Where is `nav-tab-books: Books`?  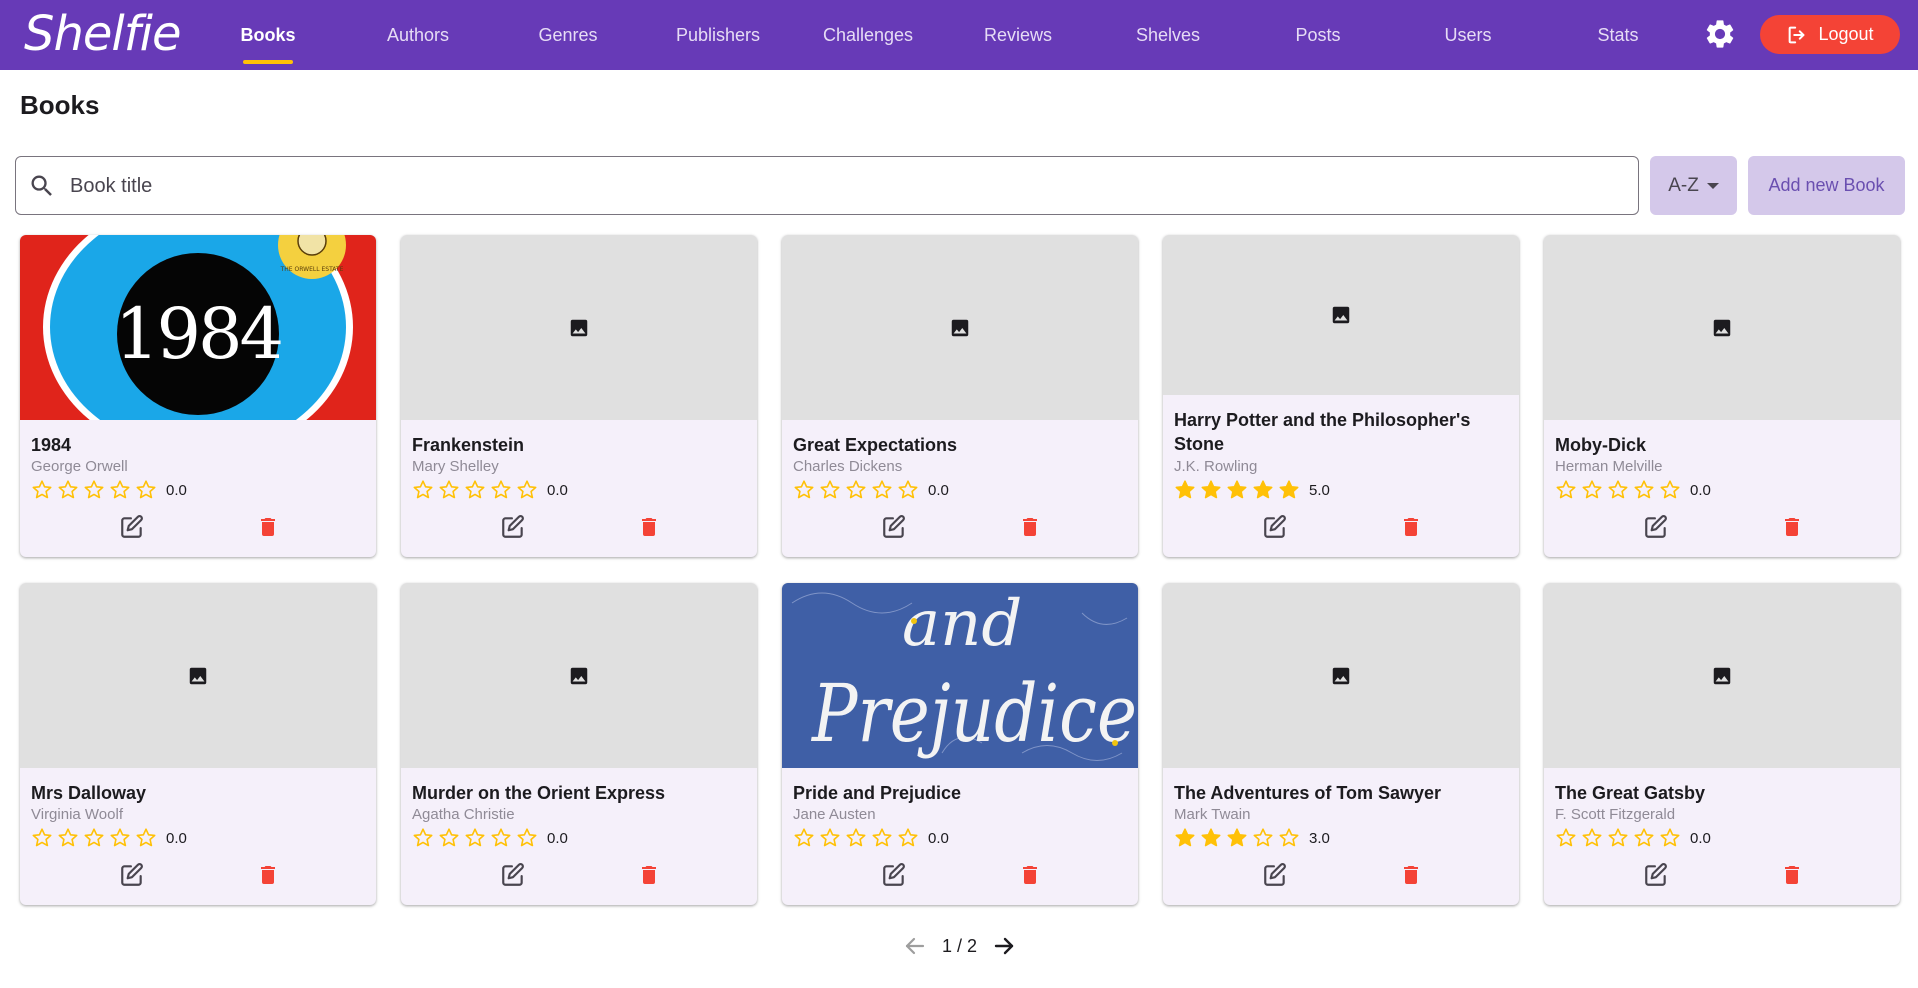 nav-tab-books: Books is located at coordinates (268, 35).